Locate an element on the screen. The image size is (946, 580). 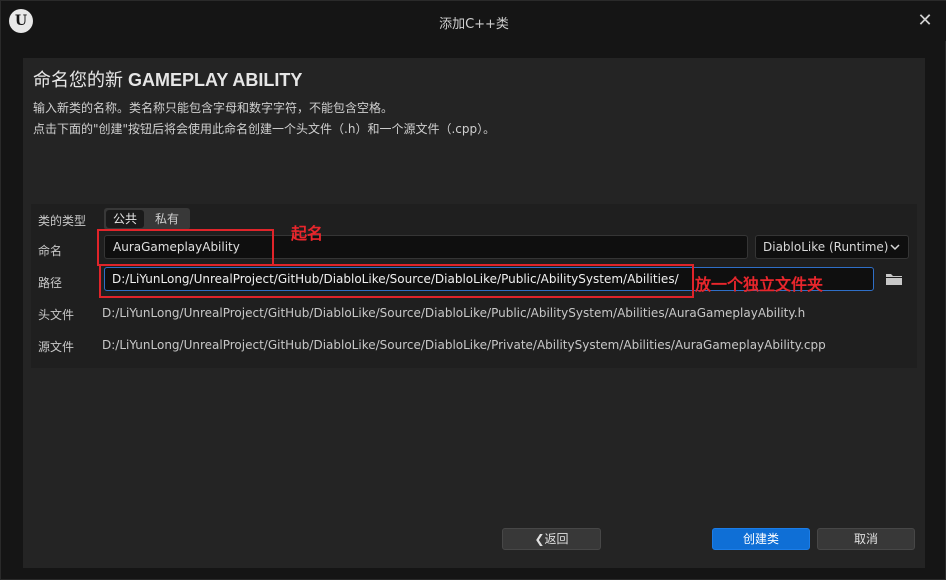
back-button: ❮返回 is located at coordinates (551, 539).